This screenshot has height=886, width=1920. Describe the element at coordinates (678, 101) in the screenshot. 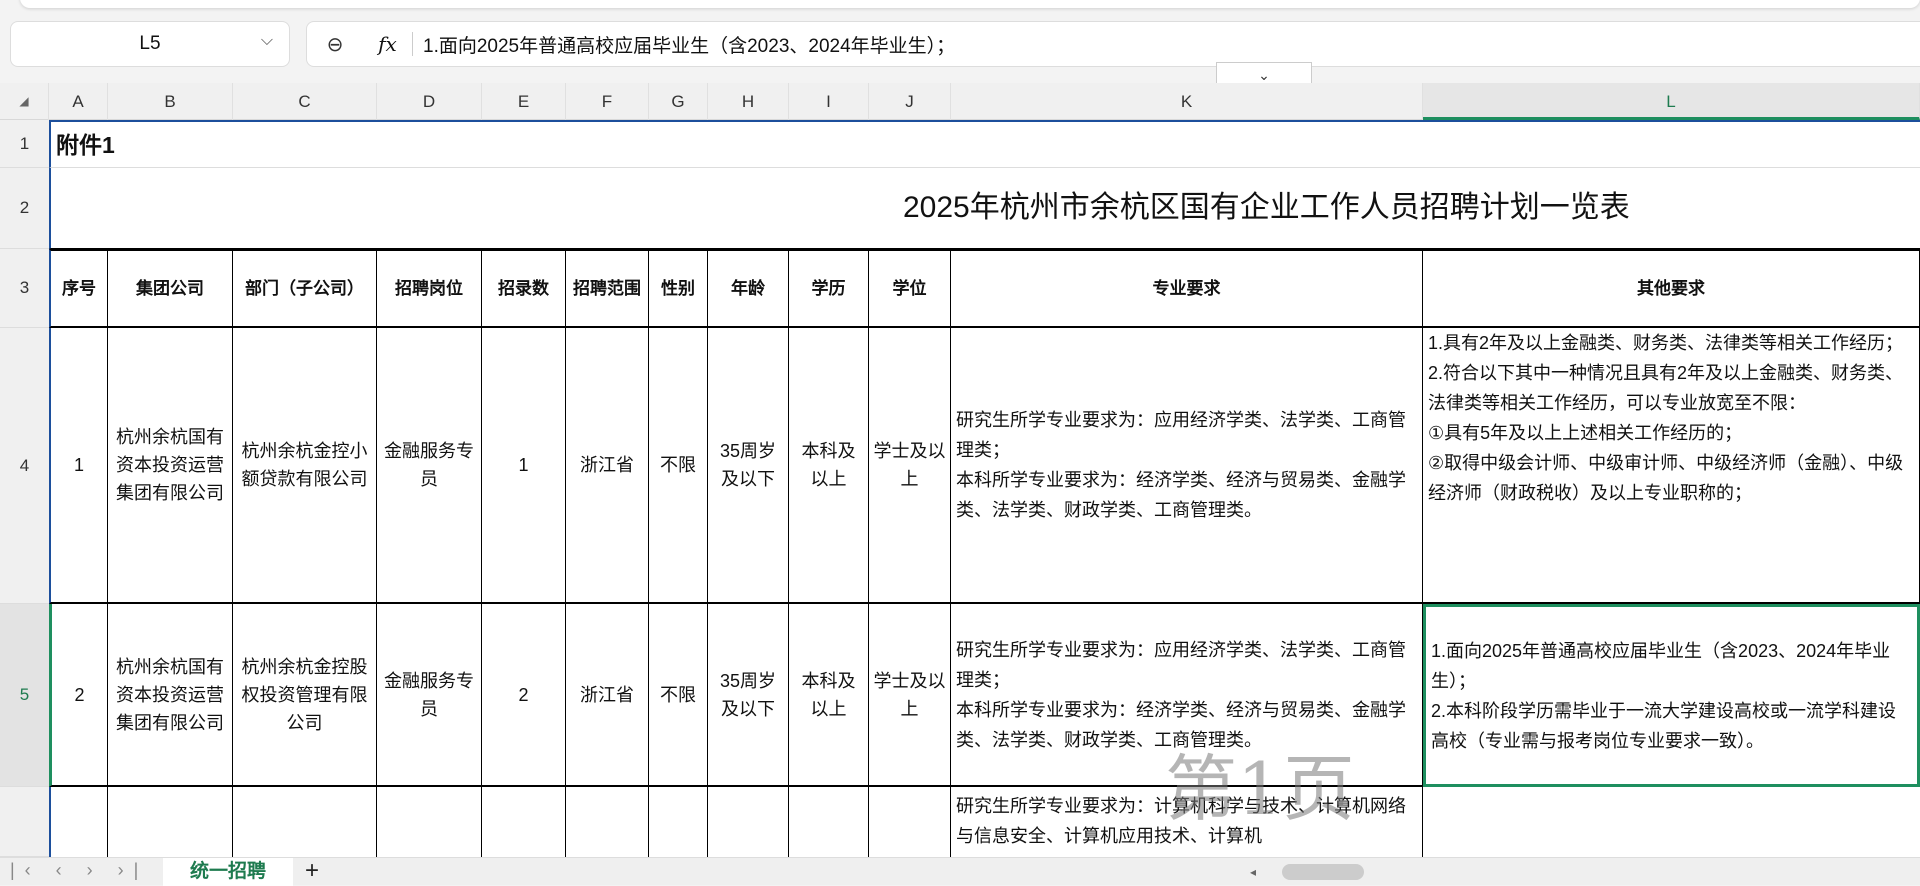

I see `column-header-g: G` at that location.